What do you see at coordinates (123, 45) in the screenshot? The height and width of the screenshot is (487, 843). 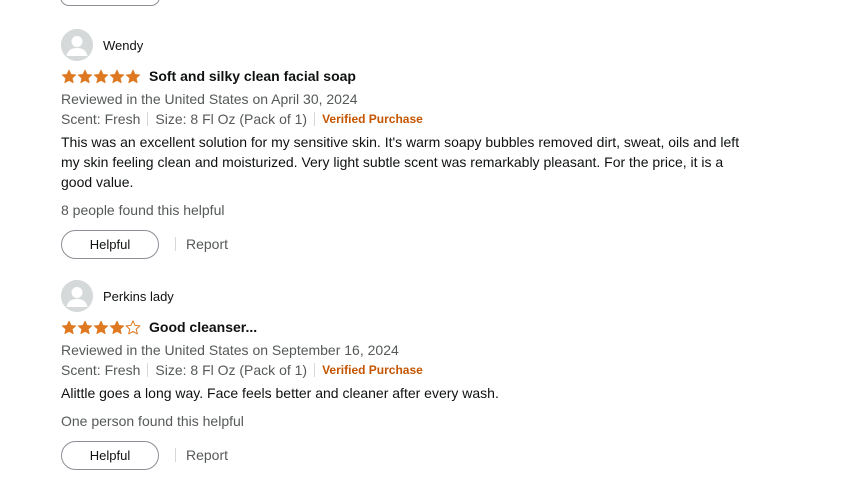 I see `reviewer-name: Wendy` at bounding box center [123, 45].